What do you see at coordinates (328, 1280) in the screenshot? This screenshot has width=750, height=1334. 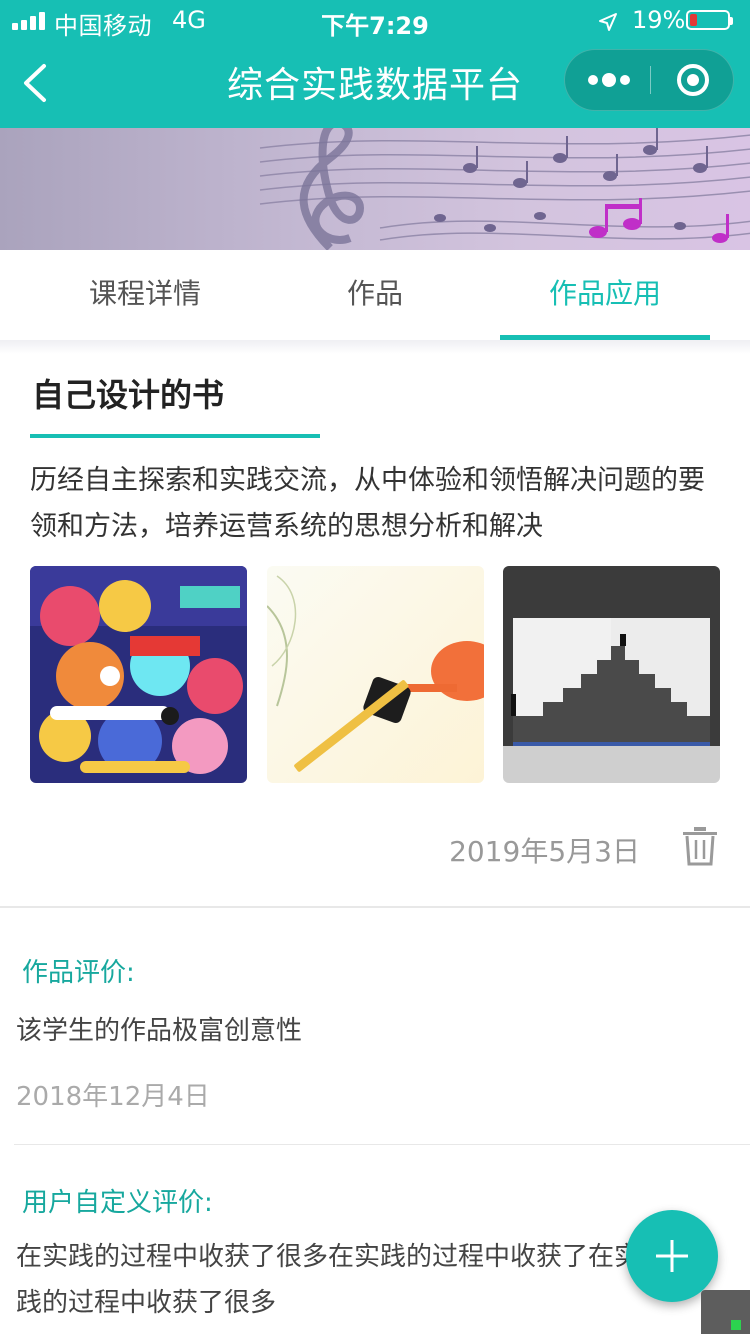 I see `custom-evaluation-text: 在实践的过程中收获了很多在实践的过程中收获了在实践的过程中收获了很多` at bounding box center [328, 1280].